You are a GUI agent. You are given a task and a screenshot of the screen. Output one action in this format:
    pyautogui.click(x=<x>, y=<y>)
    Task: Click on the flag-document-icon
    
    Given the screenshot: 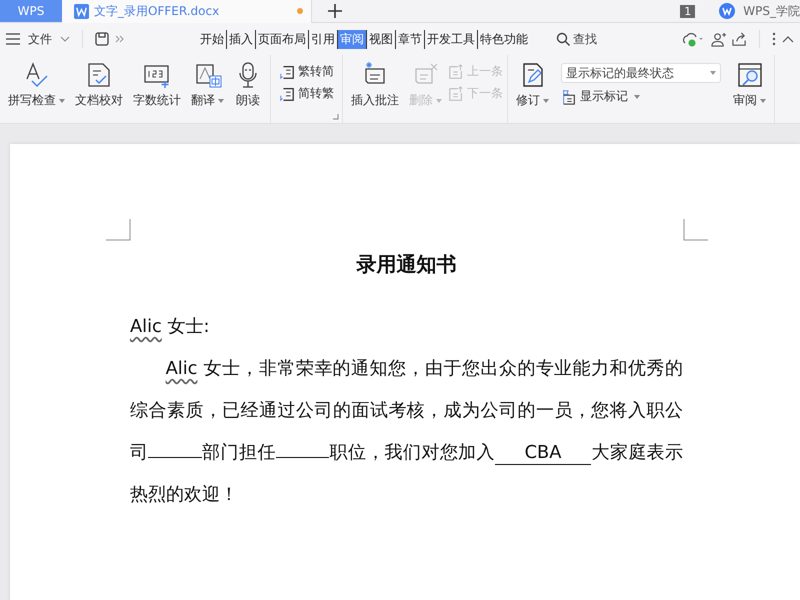 What is the action you would take?
    pyautogui.click(x=569, y=96)
    